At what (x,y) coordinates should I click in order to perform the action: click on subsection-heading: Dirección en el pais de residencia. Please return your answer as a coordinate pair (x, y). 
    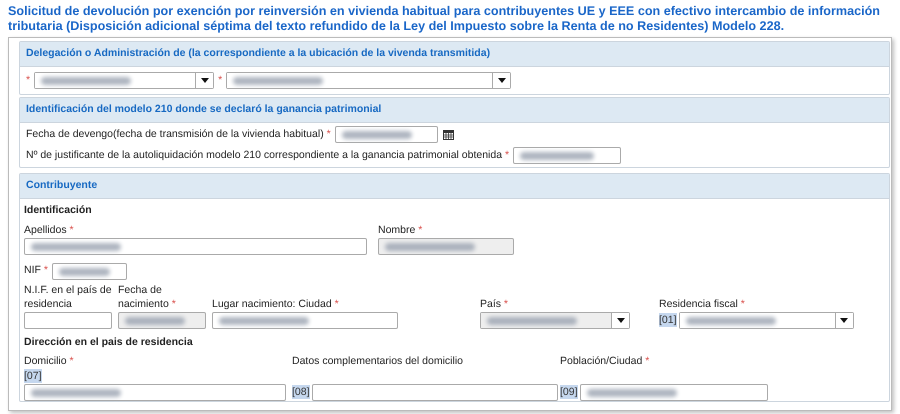
    Looking at the image, I should click on (109, 342).